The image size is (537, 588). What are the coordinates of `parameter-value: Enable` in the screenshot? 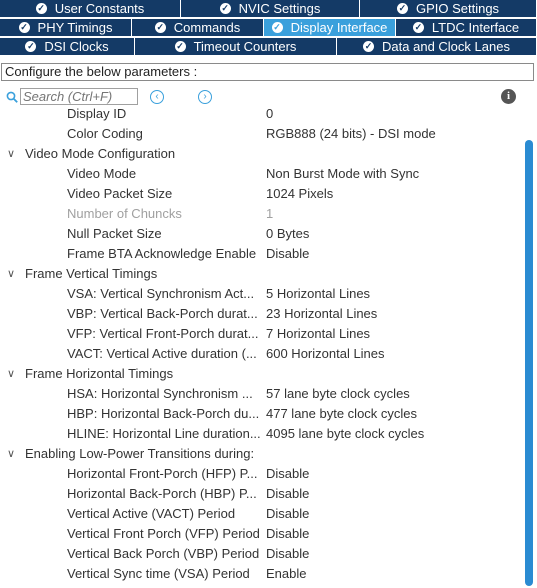 It's located at (286, 574).